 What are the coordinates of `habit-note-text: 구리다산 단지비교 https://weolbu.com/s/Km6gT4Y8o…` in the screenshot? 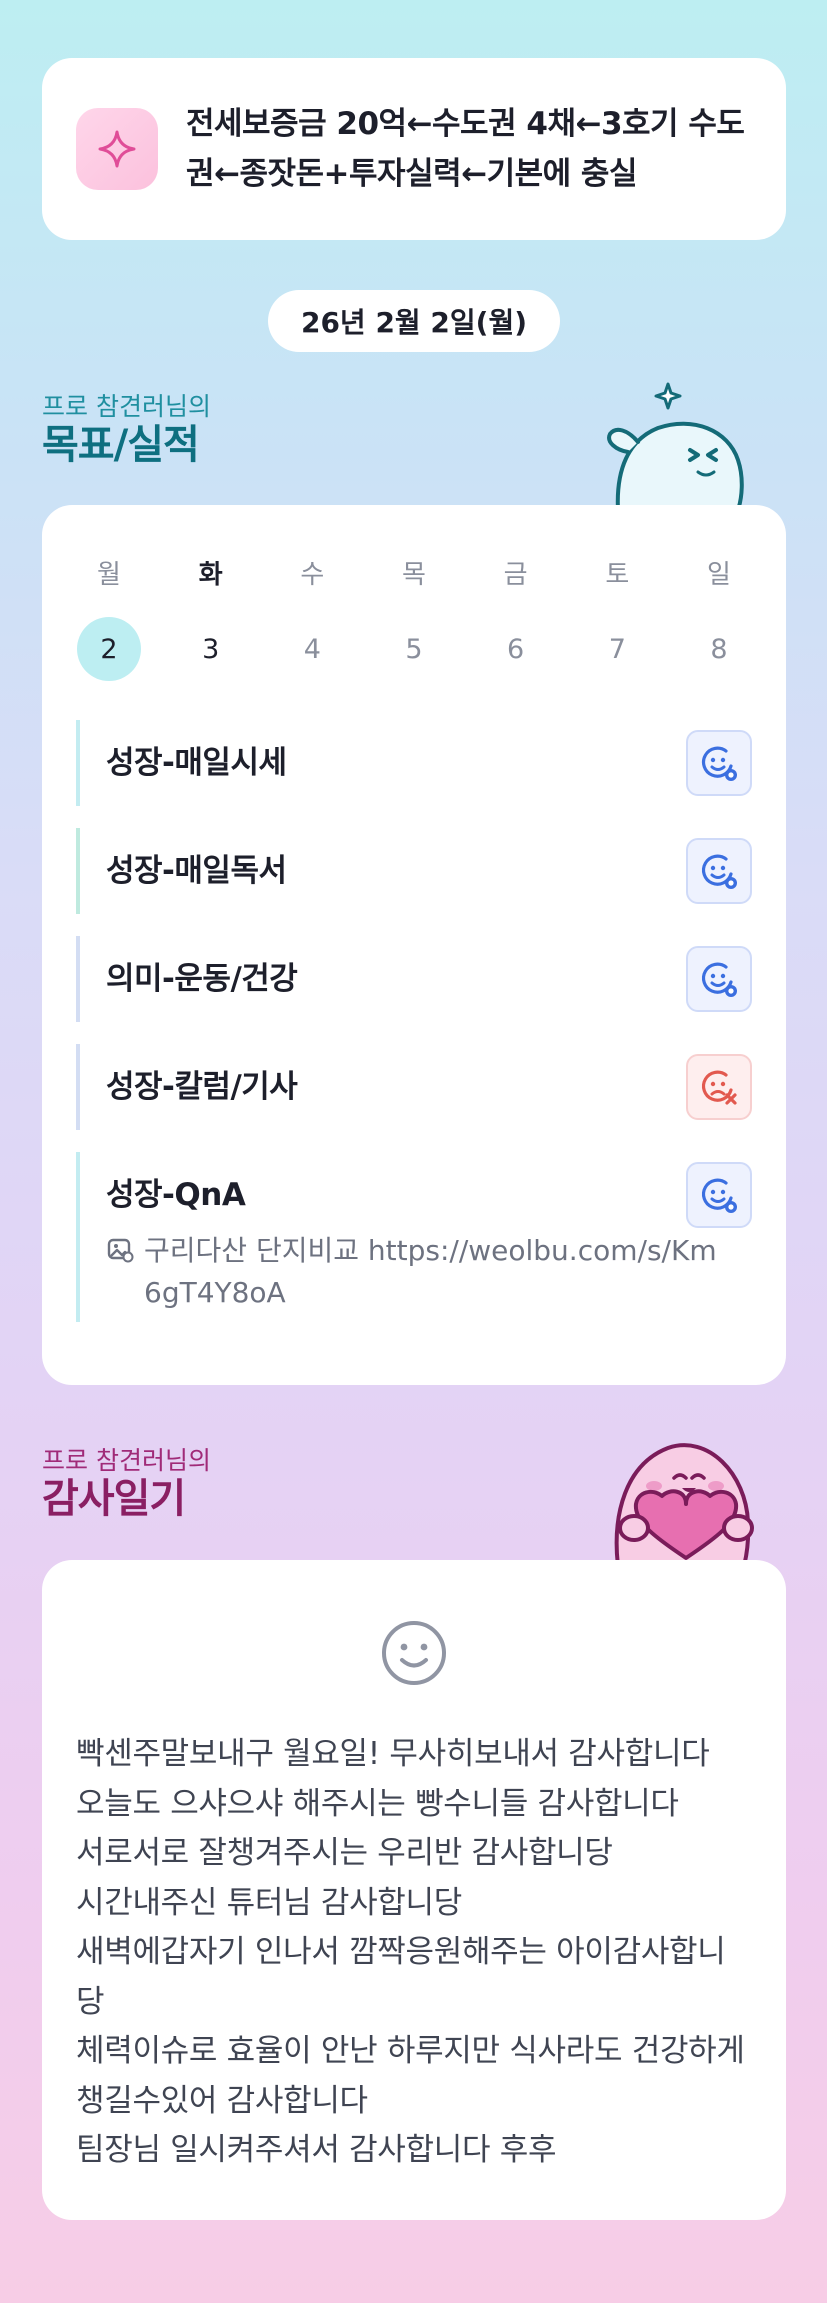 It's located at (439, 1272).